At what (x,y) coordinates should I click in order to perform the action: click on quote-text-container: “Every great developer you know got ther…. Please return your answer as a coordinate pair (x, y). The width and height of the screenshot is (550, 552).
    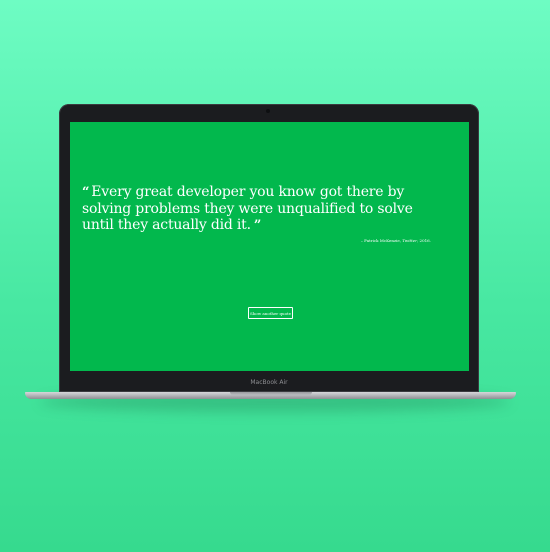
    Looking at the image, I should click on (264, 209).